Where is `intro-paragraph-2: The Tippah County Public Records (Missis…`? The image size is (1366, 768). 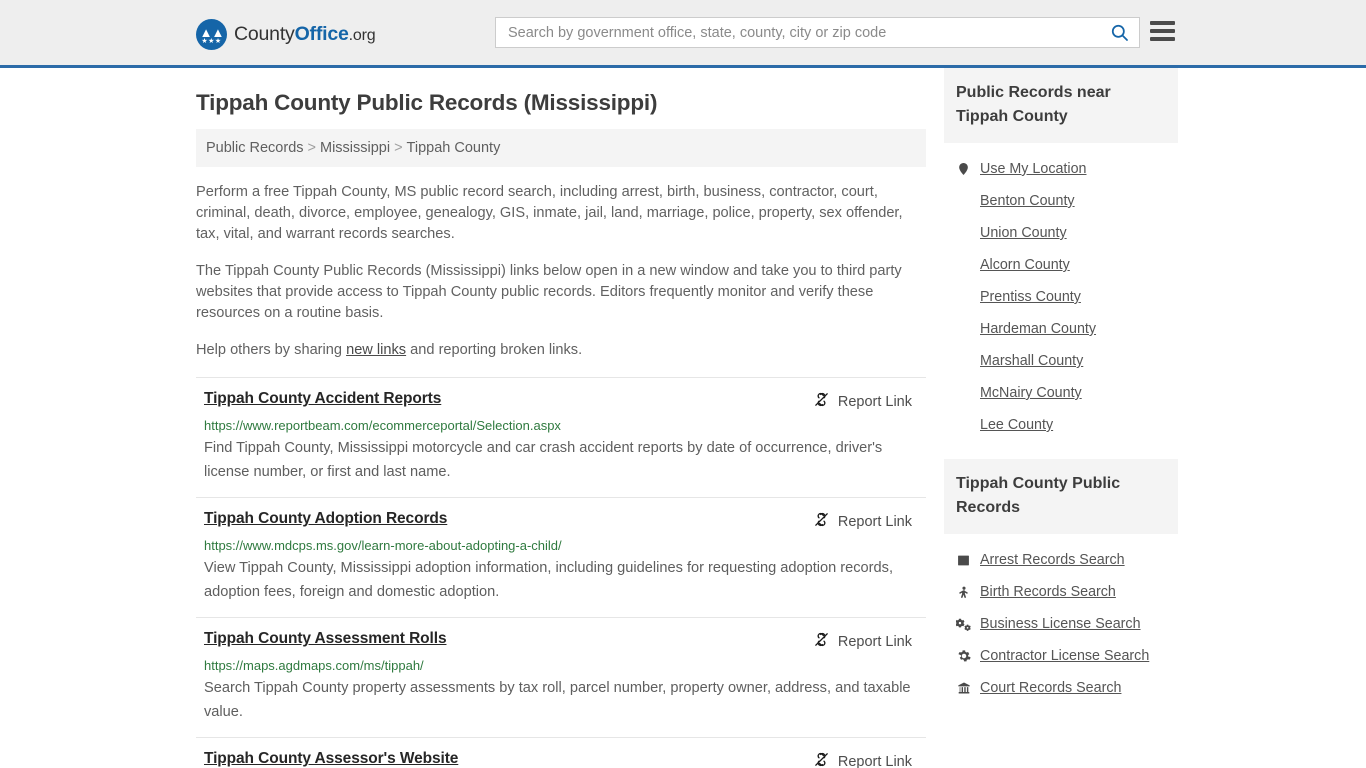 intro-paragraph-2: The Tippah County Public Records (Missis… is located at coordinates (549, 292).